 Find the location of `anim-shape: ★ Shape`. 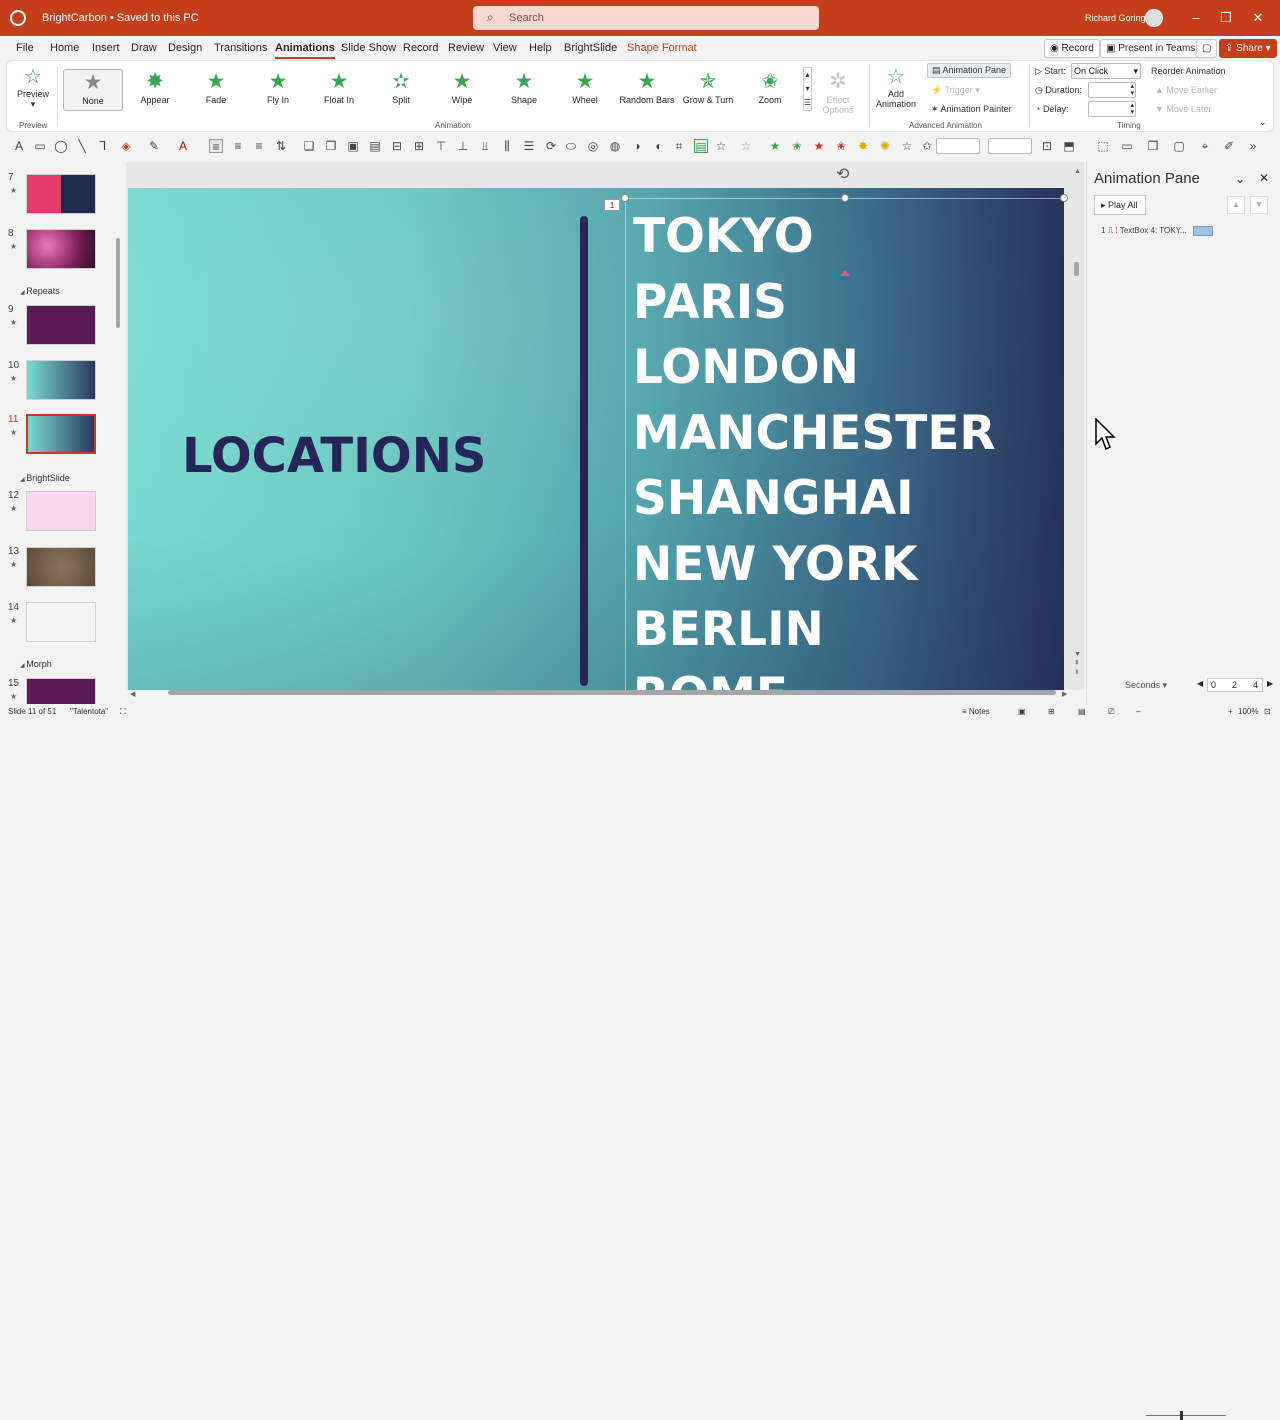

anim-shape: ★ Shape is located at coordinates (524, 90).